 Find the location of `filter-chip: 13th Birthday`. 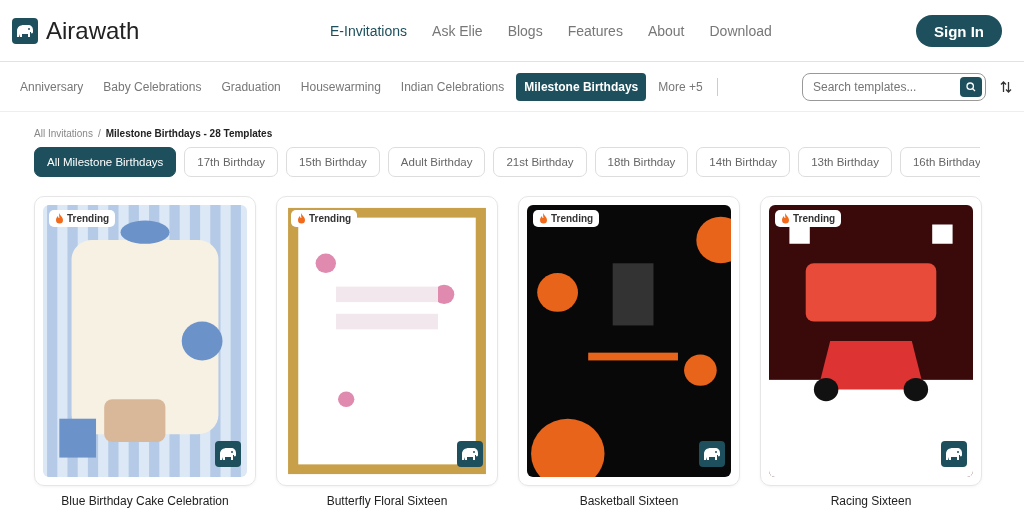

filter-chip: 13th Birthday is located at coordinates (845, 162).